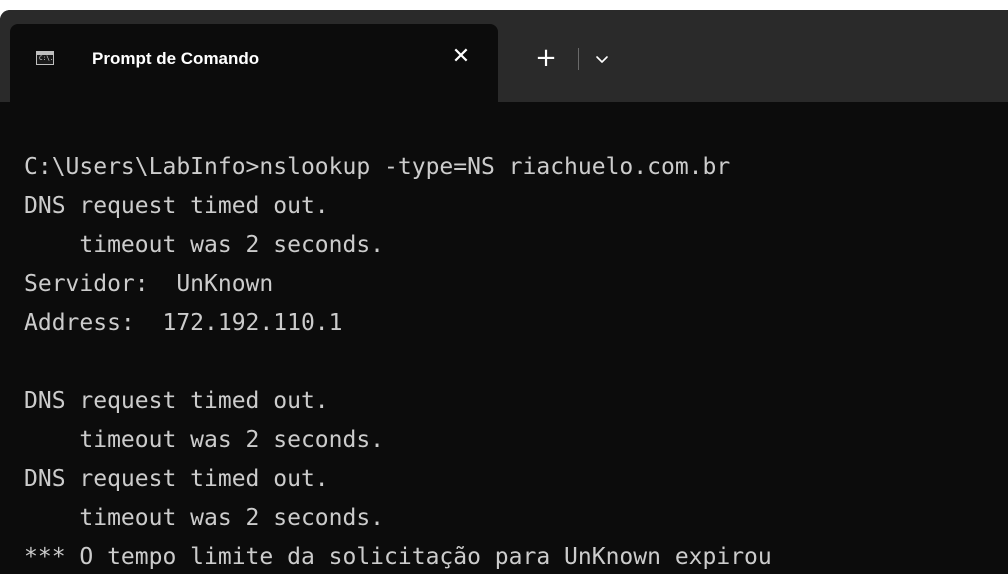 The height and width of the screenshot is (574, 1008). Describe the element at coordinates (578, 59) in the screenshot. I see `tab-separator` at that location.